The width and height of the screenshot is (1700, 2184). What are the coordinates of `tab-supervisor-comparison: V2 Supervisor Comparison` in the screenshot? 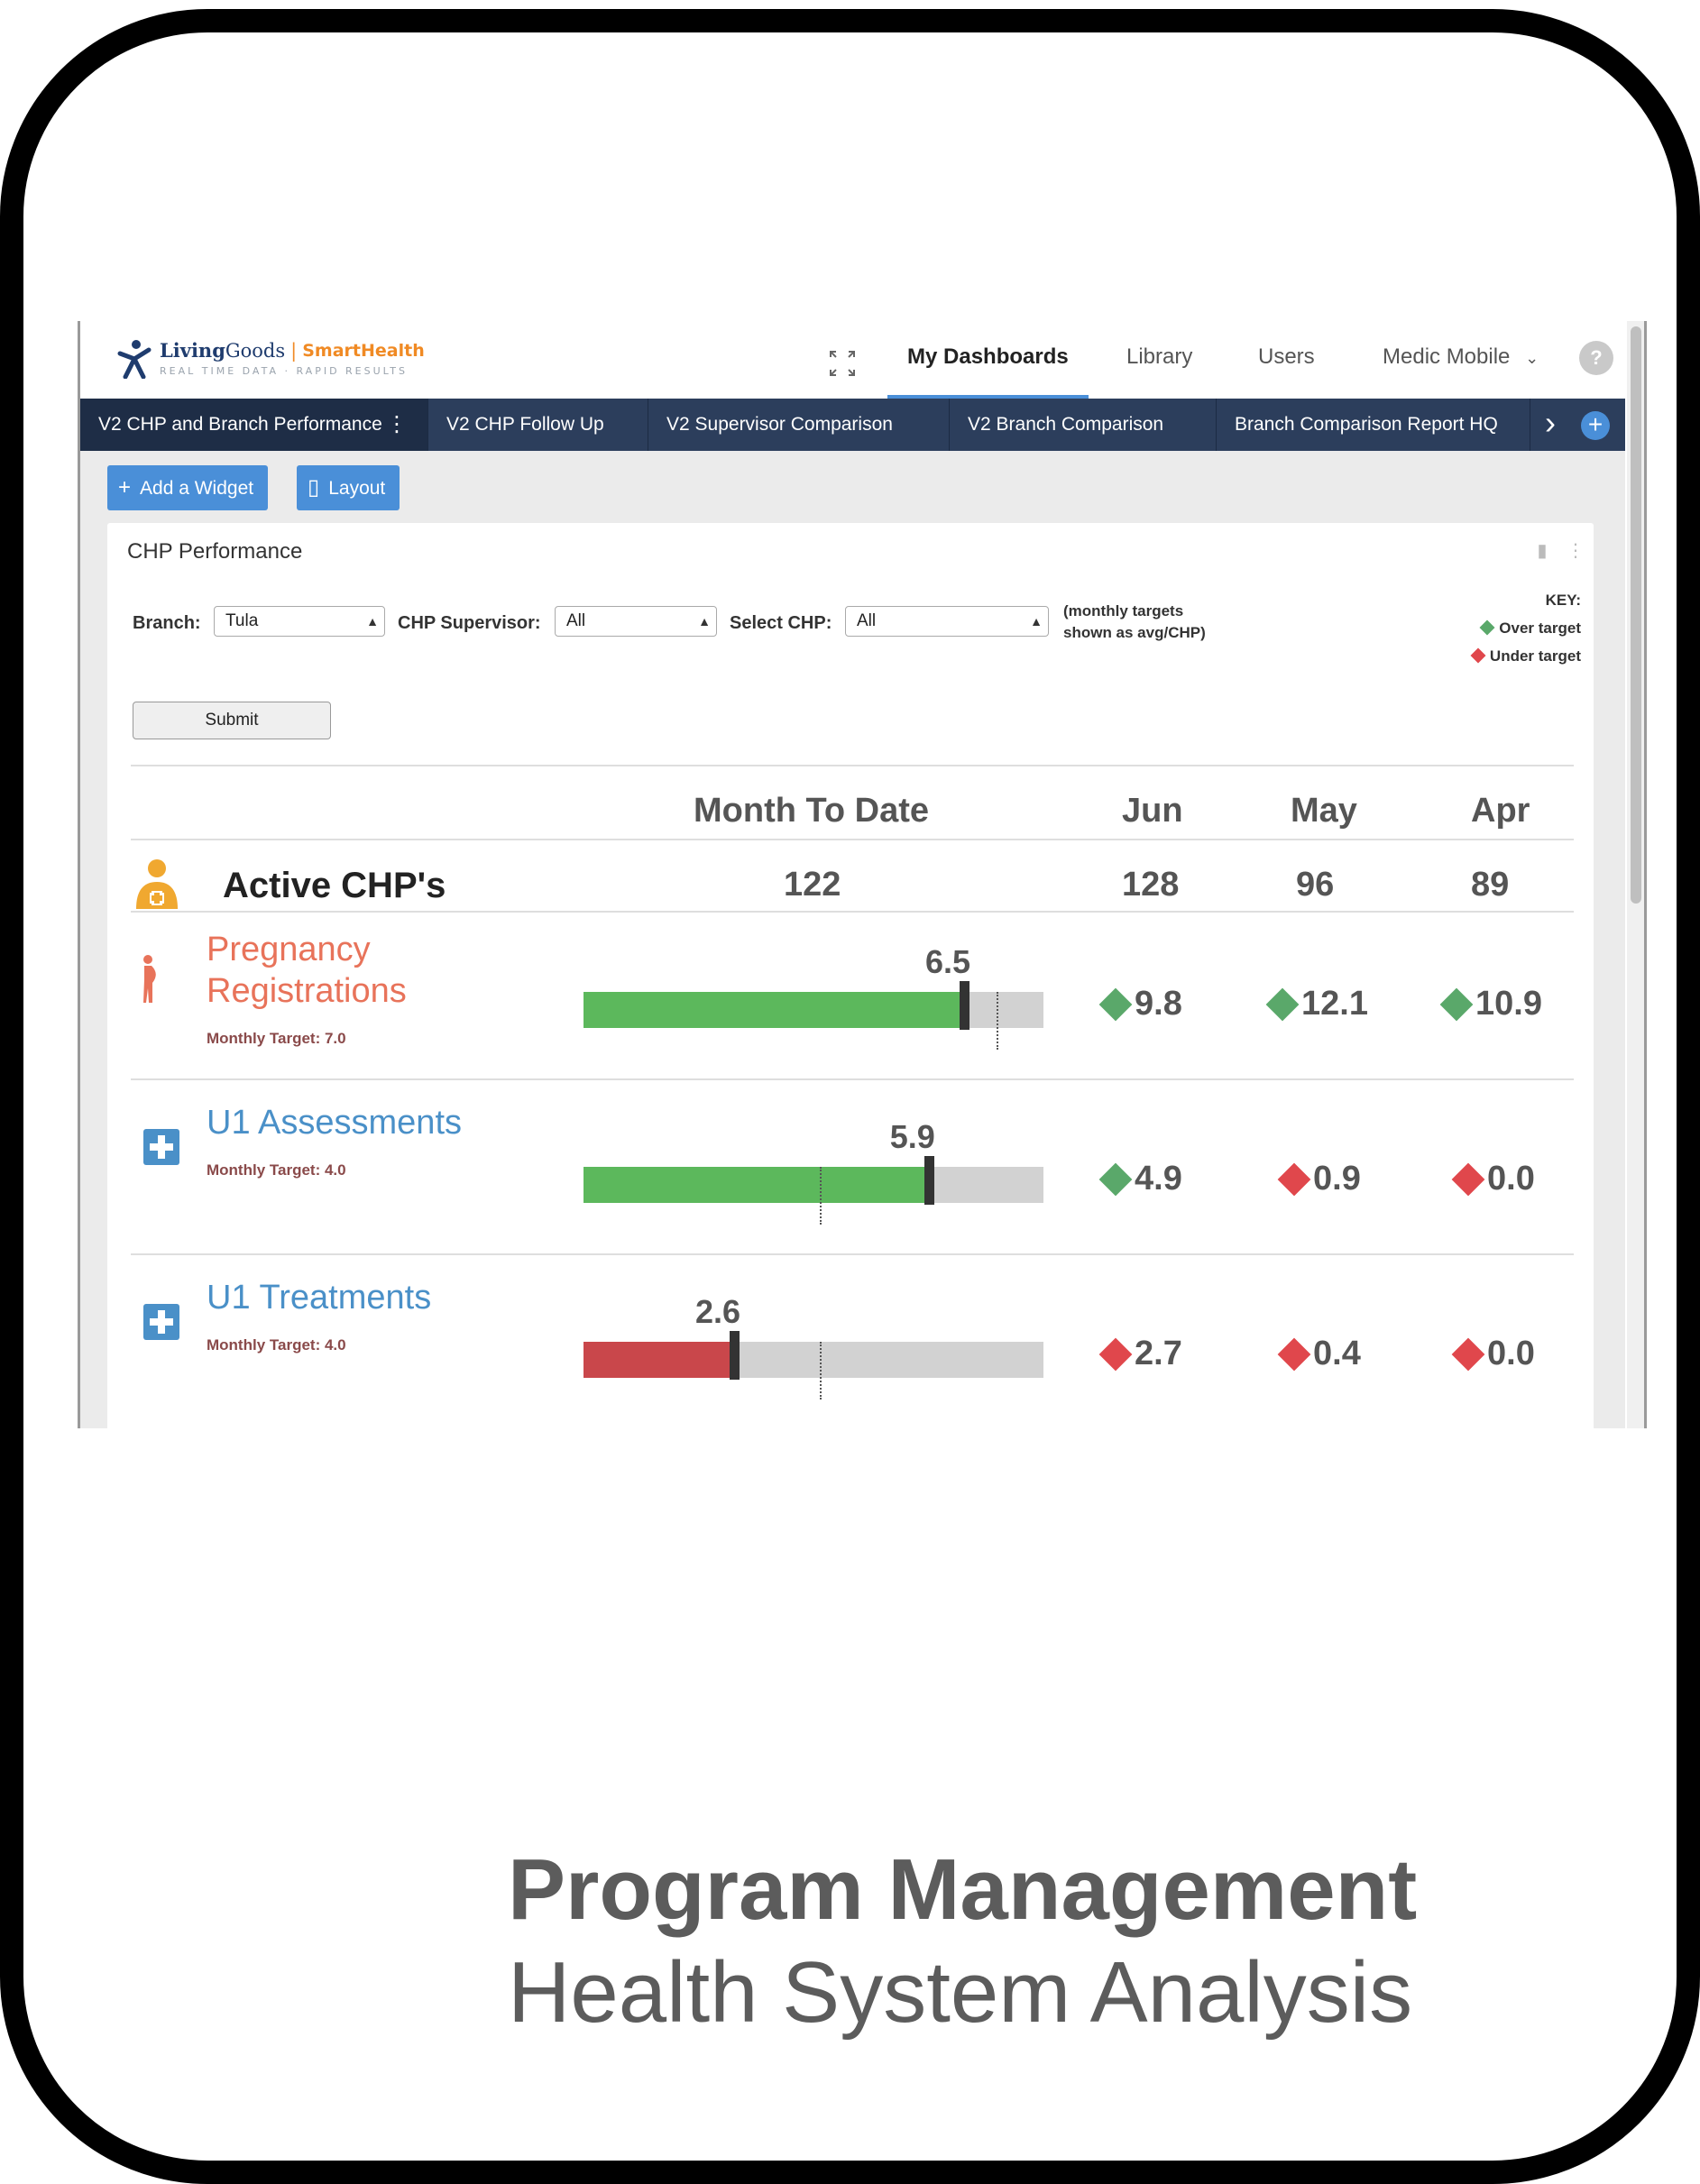 It's located at (799, 425).